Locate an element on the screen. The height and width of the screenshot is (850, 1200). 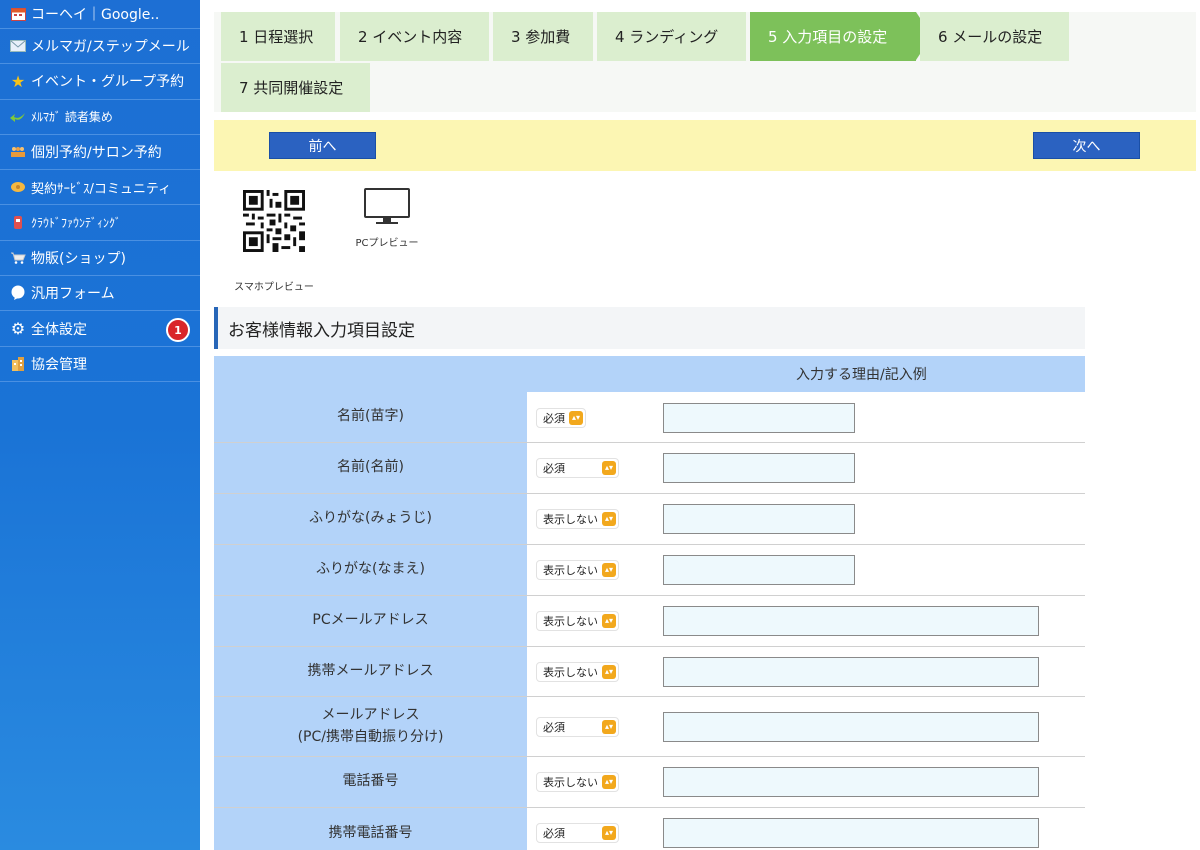
table-row: メールアドレス (PC/携帯自動振り分け) 必須 ▴▾ is located at coordinates (649, 727).